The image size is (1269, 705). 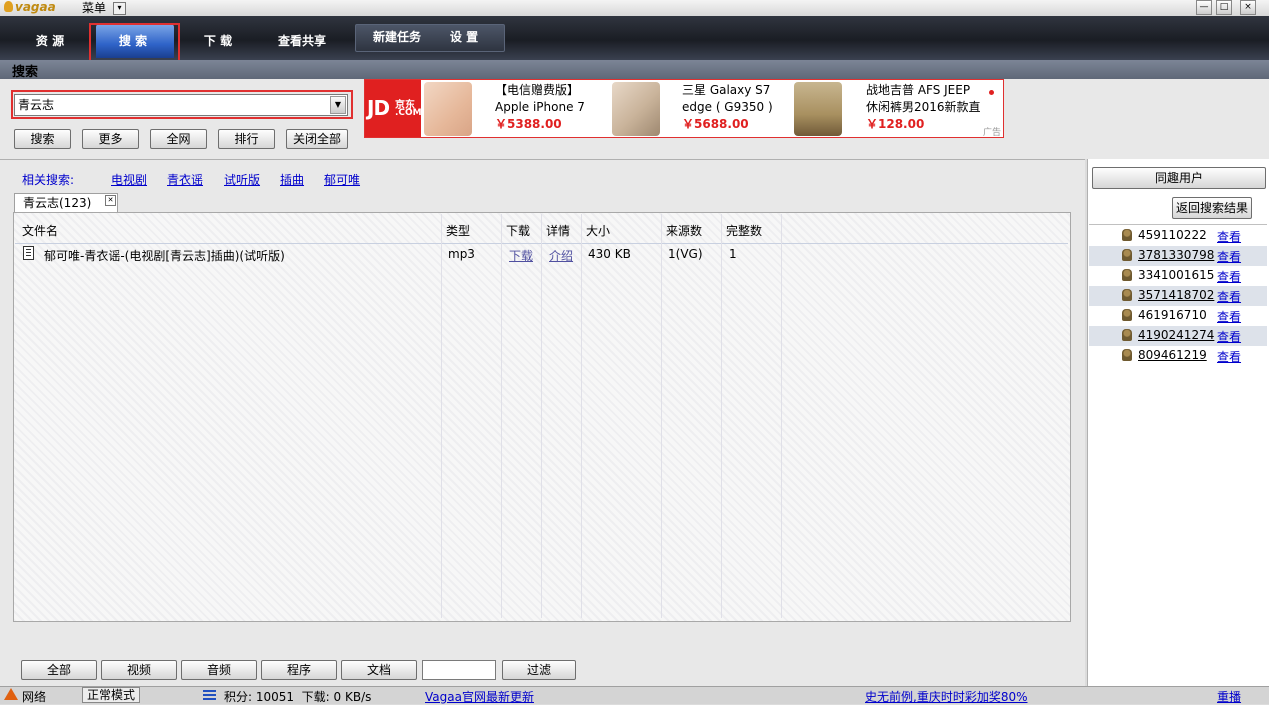 What do you see at coordinates (634, 8) in the screenshot?
I see `title-bar` at bounding box center [634, 8].